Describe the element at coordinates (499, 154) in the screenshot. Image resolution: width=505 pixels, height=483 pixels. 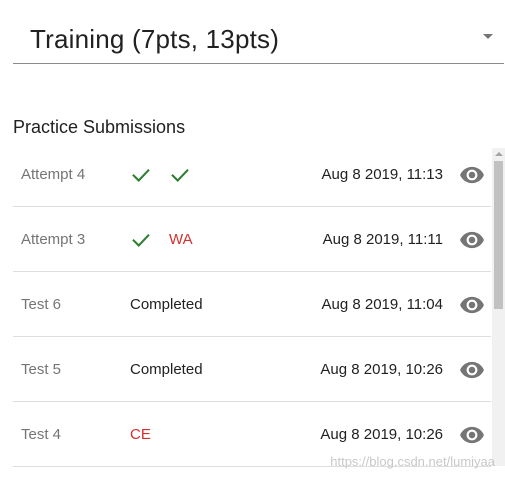
I see `scroll-up-arrow-icon` at that location.